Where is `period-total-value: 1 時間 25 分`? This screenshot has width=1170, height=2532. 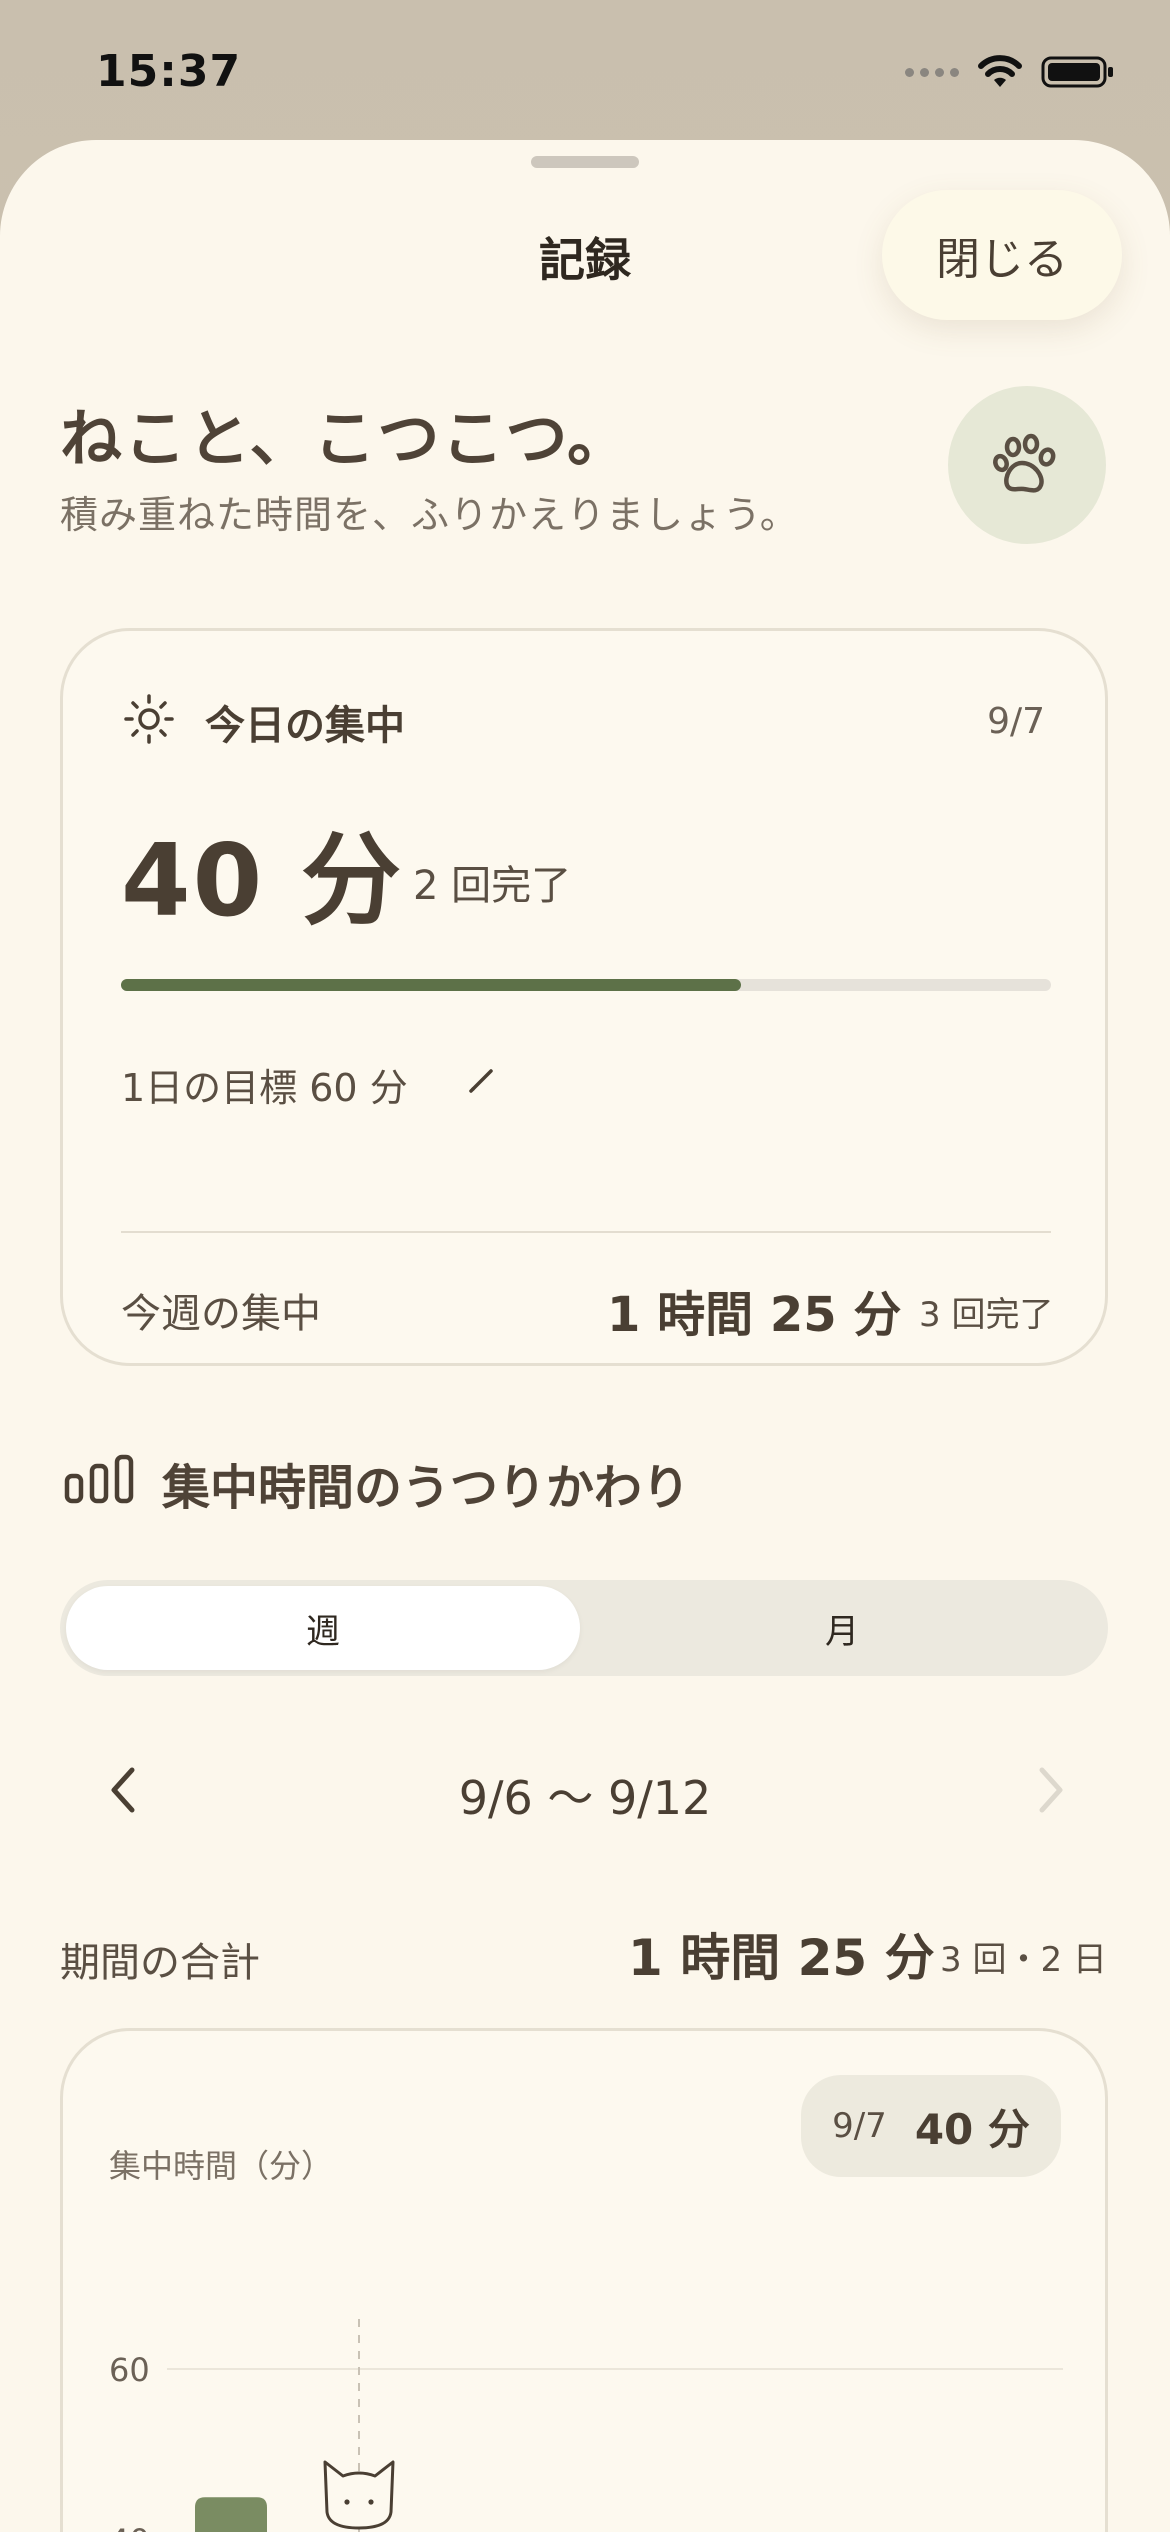
period-total-value: 1 時間 25 分 is located at coordinates (781, 1958).